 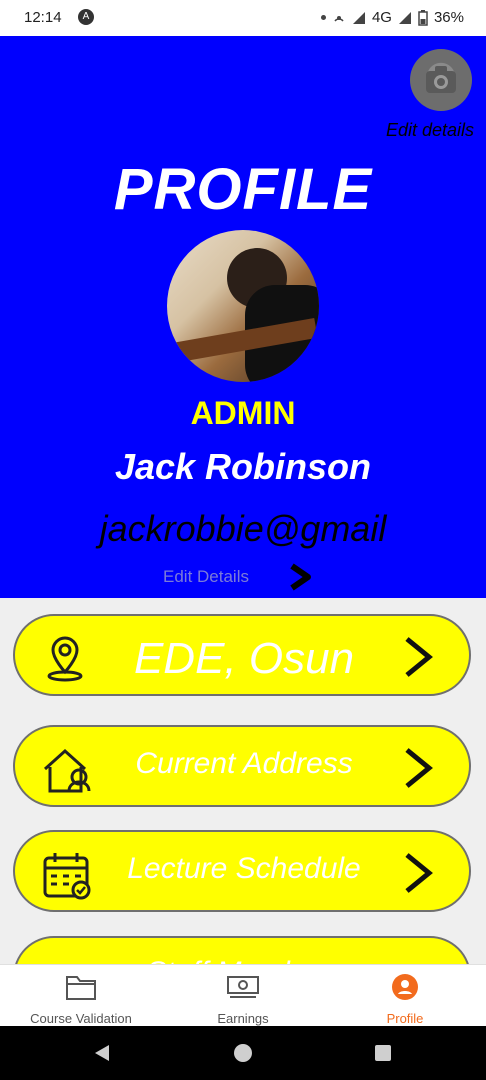 I want to click on menu-item-location: EDE, Osun, so click(x=242, y=655).